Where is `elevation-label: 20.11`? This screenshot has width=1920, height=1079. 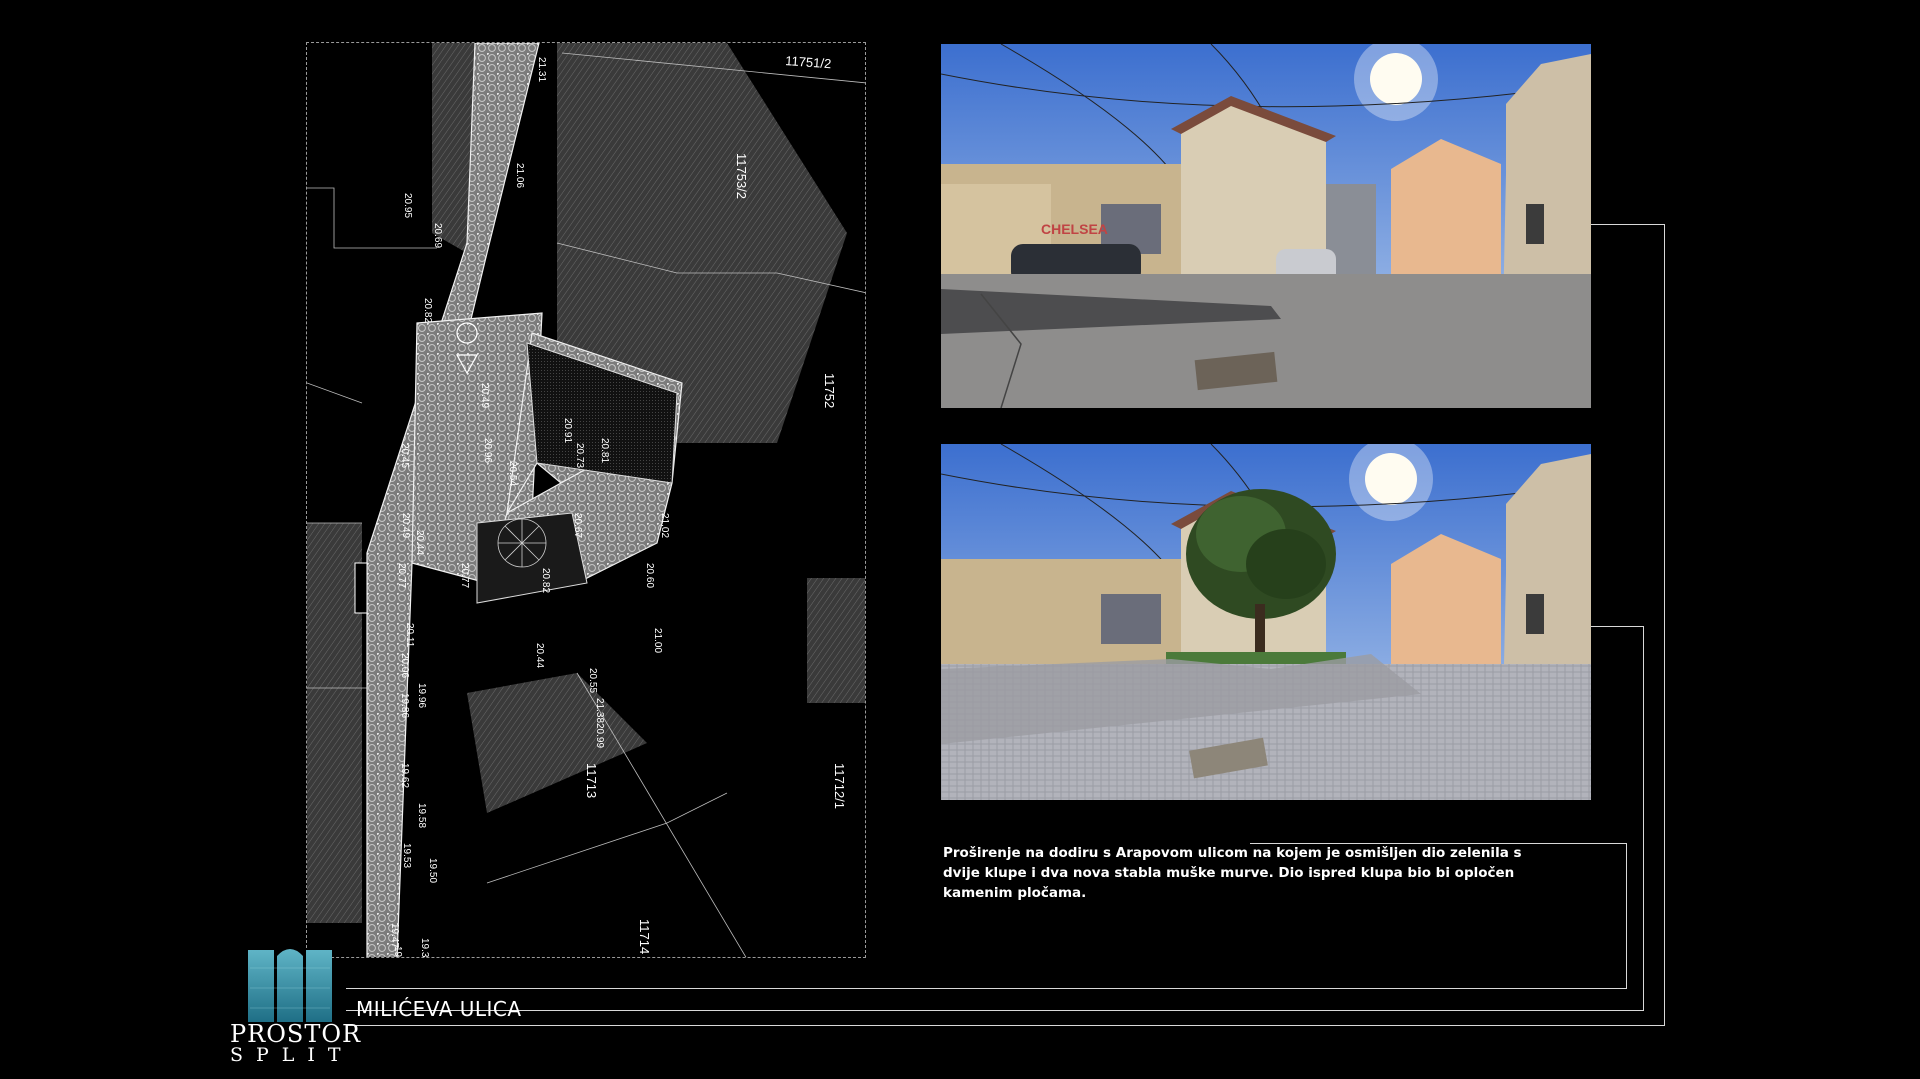 elevation-label: 20.11 is located at coordinates (409, 635).